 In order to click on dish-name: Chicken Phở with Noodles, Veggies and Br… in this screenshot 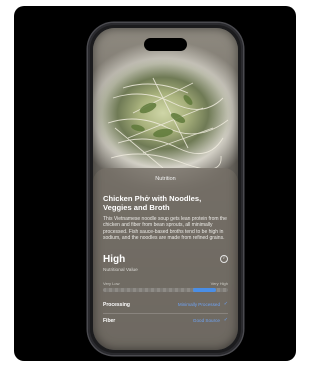, I will do `click(152, 203)`.